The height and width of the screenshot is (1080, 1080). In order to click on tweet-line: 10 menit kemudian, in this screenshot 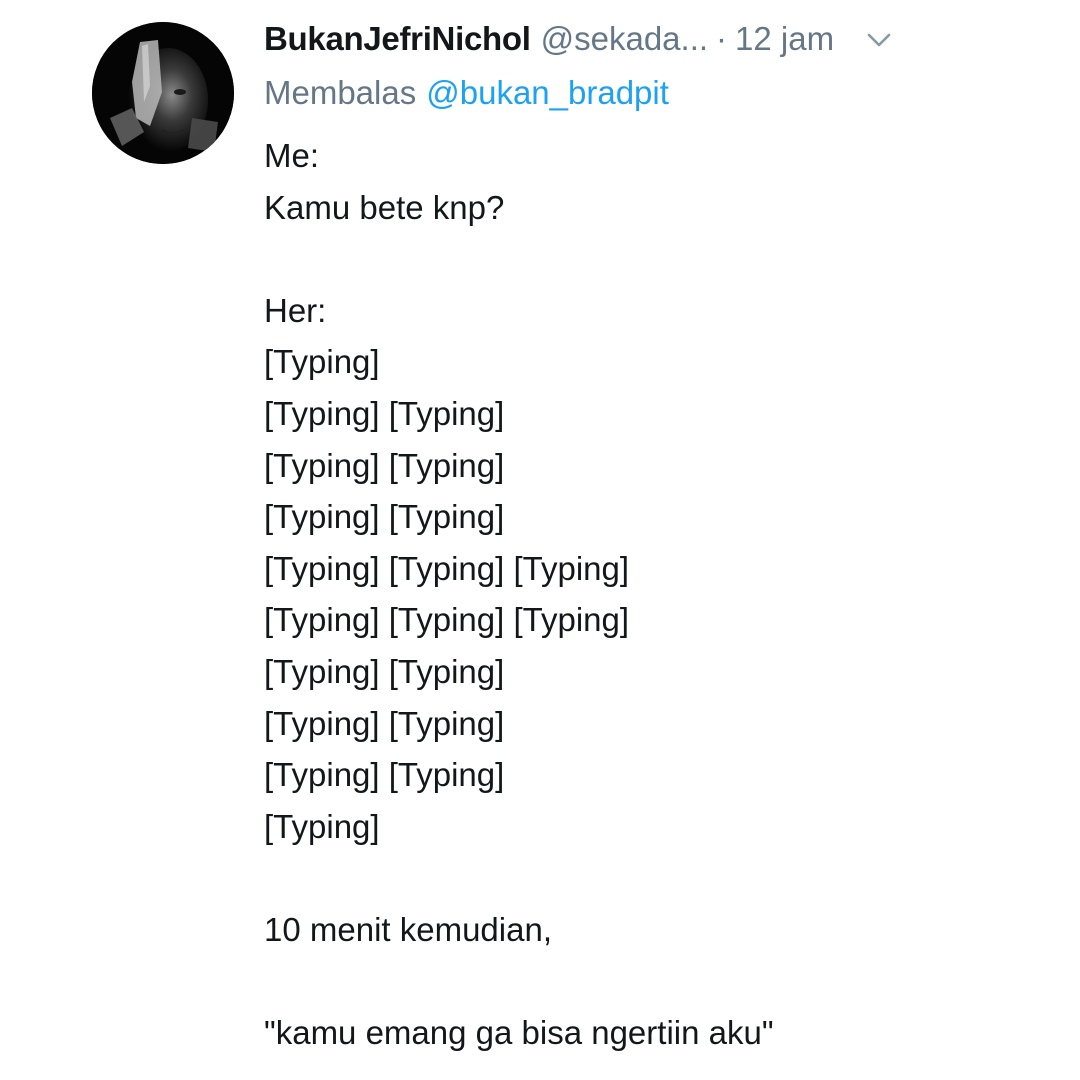, I will do `click(408, 929)`.